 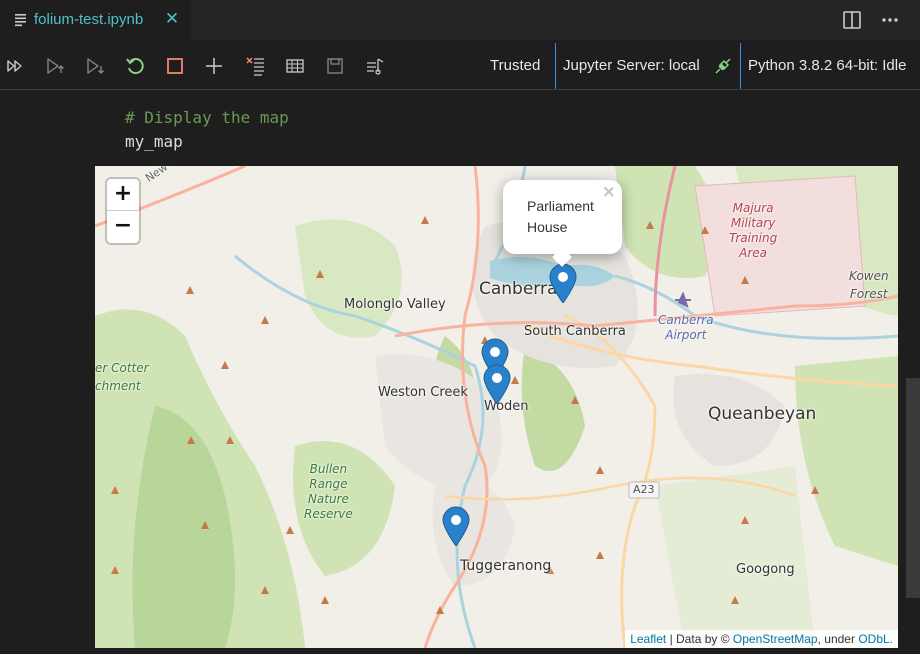 What do you see at coordinates (560, 216) in the screenshot?
I see `popup-text: Parliament House` at bounding box center [560, 216].